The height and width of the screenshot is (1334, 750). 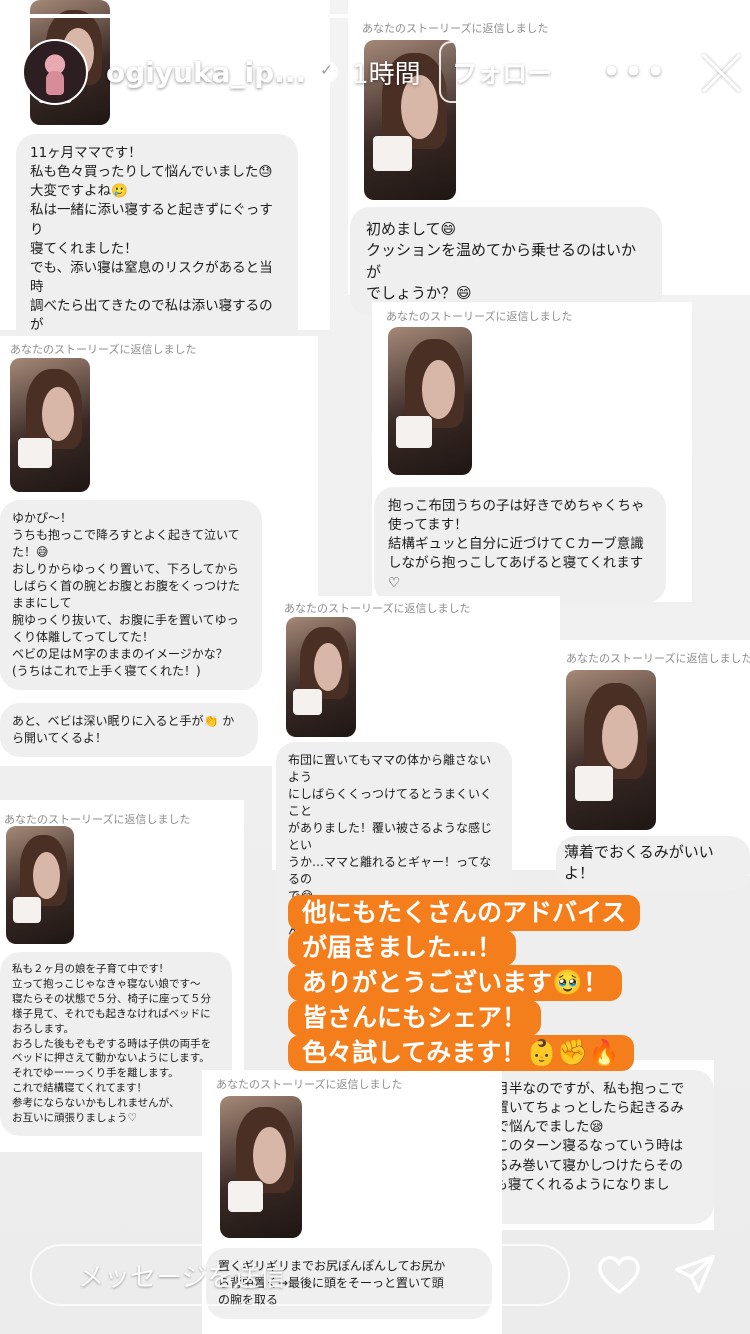 I want to click on reply-bar: メッセージを送信, so click(x=376, y=1275).